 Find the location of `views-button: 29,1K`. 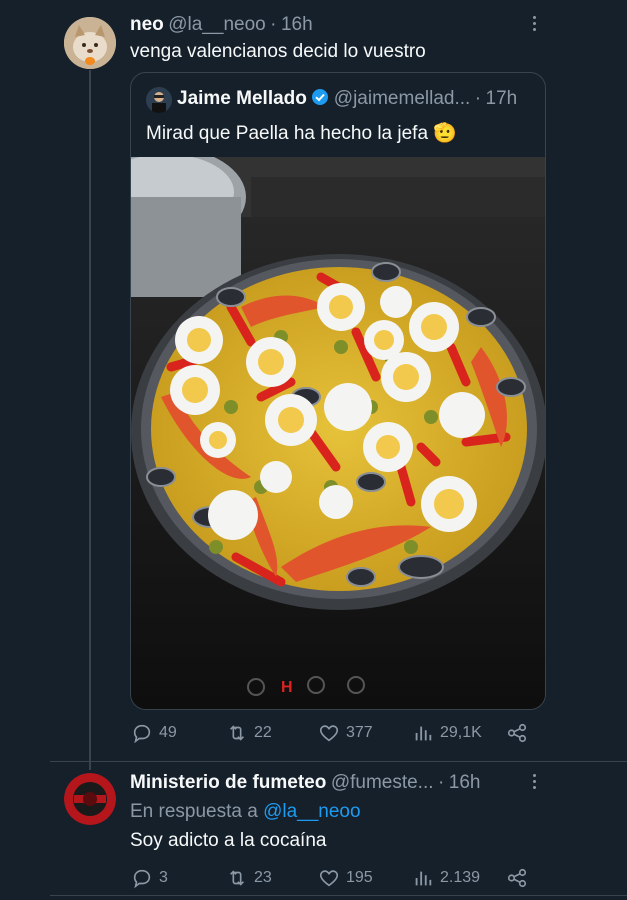

views-button: 29,1K is located at coordinates (447, 733).